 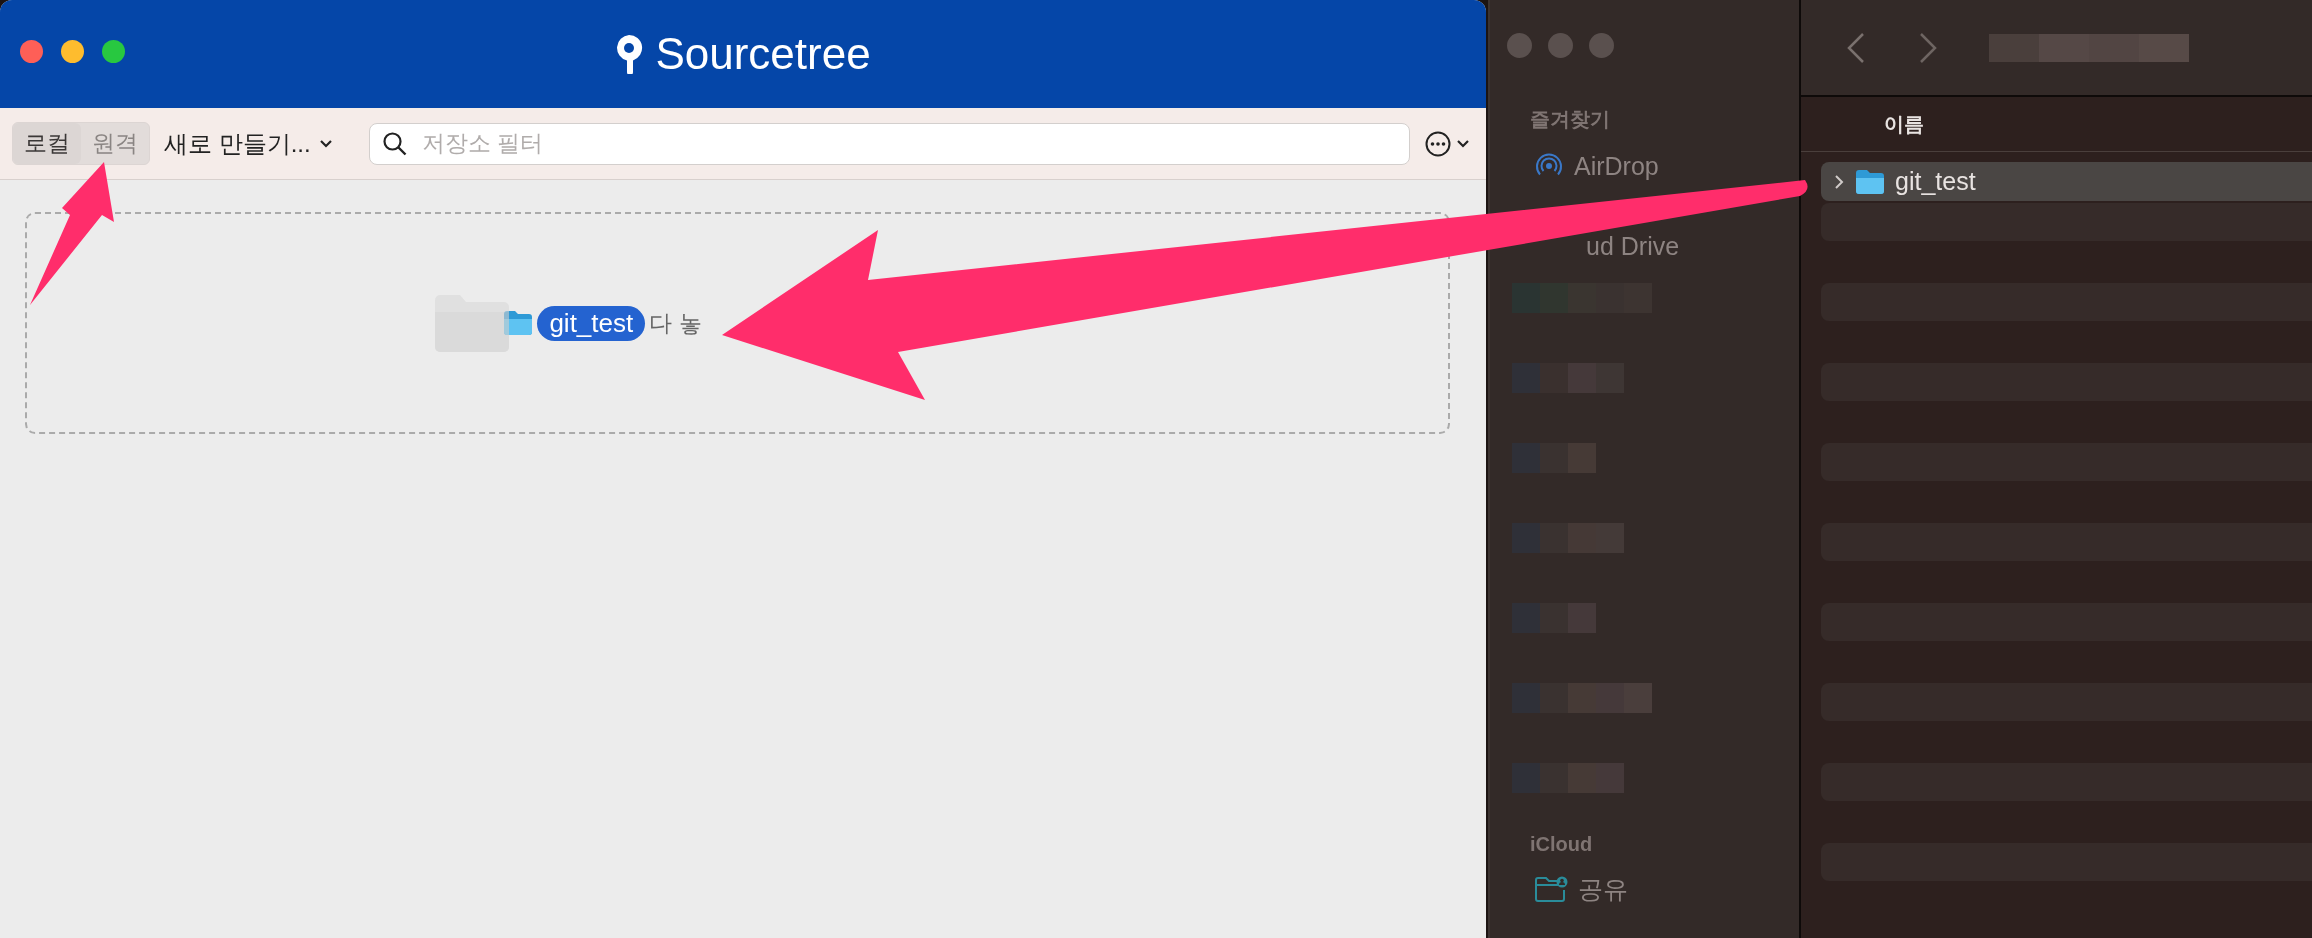 What do you see at coordinates (1596, 166) in the screenshot?
I see `sidebar-item: AirDrop` at bounding box center [1596, 166].